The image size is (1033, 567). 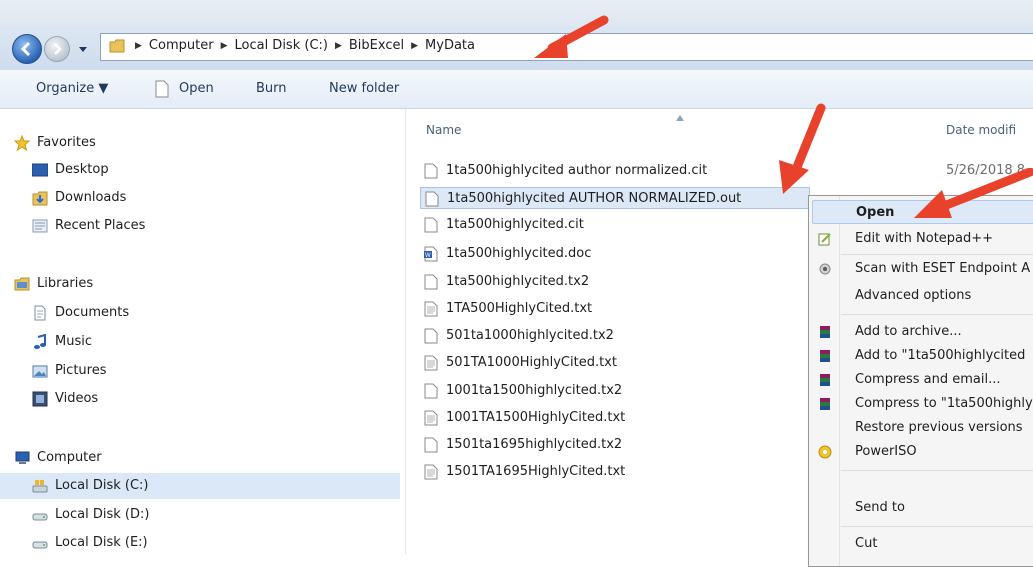 What do you see at coordinates (102, 485) in the screenshot?
I see `nav-local-disk-c-label: Local Disk (C:)` at bounding box center [102, 485].